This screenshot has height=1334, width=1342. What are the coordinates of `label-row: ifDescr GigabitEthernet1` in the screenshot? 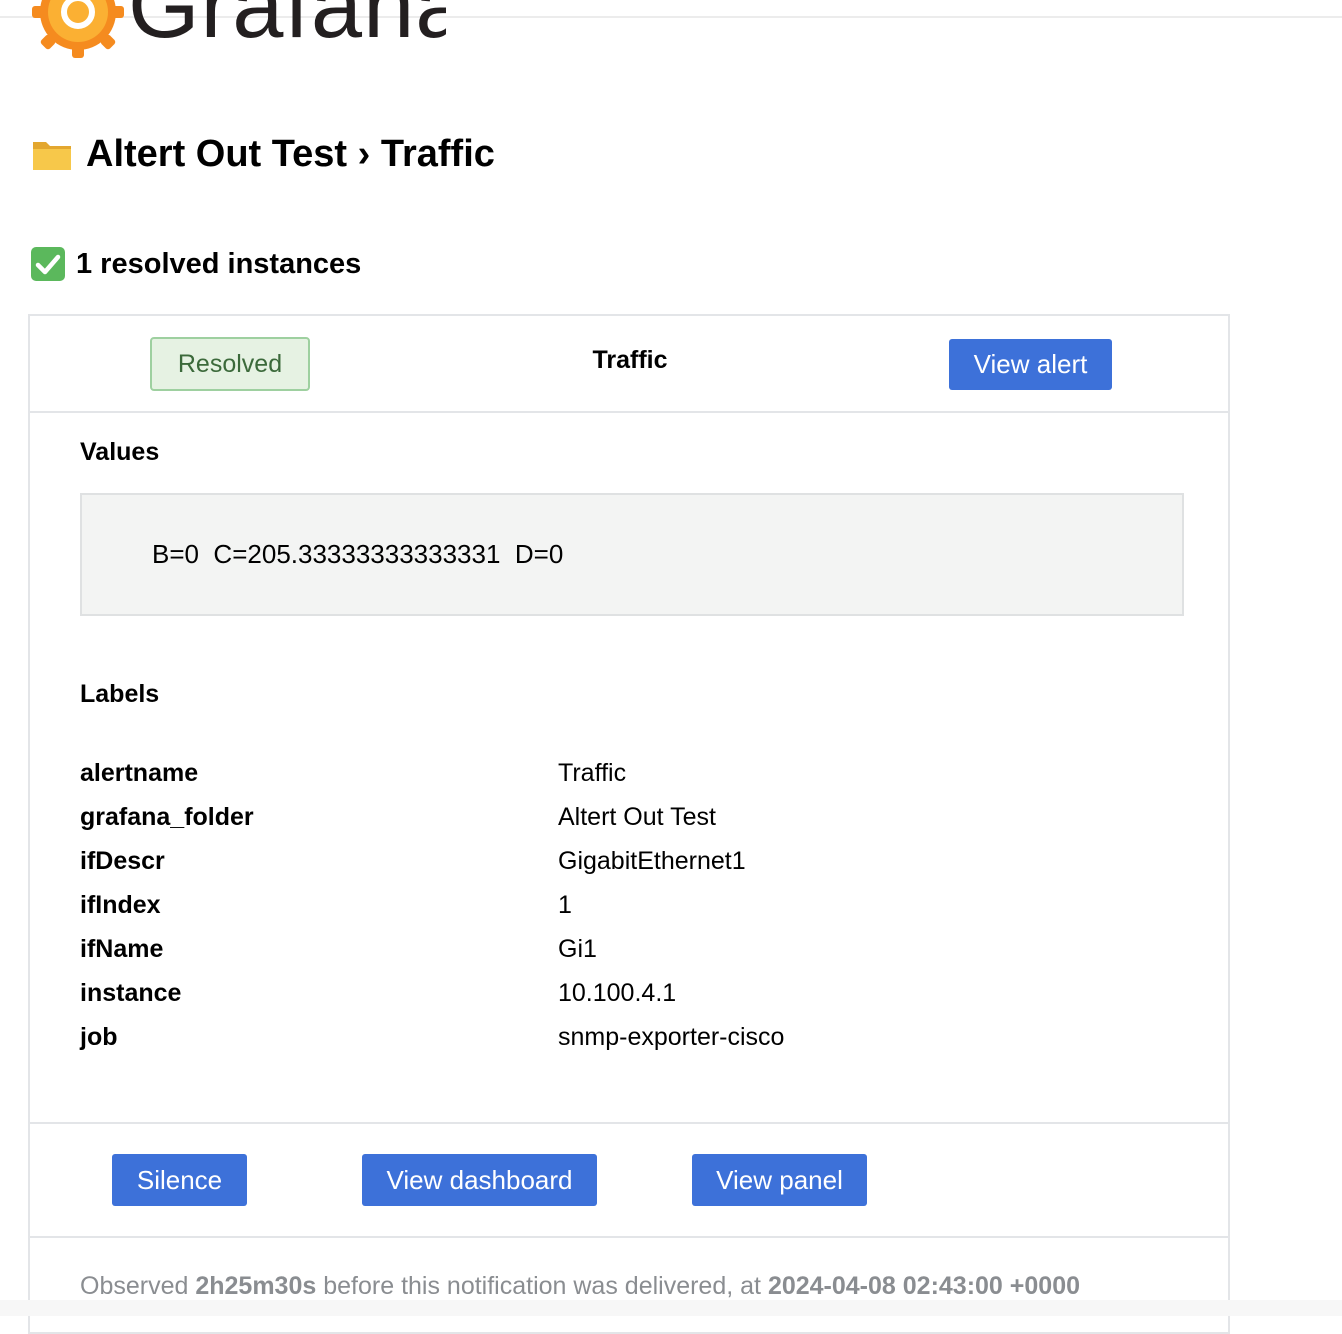 It's located at (630, 866).